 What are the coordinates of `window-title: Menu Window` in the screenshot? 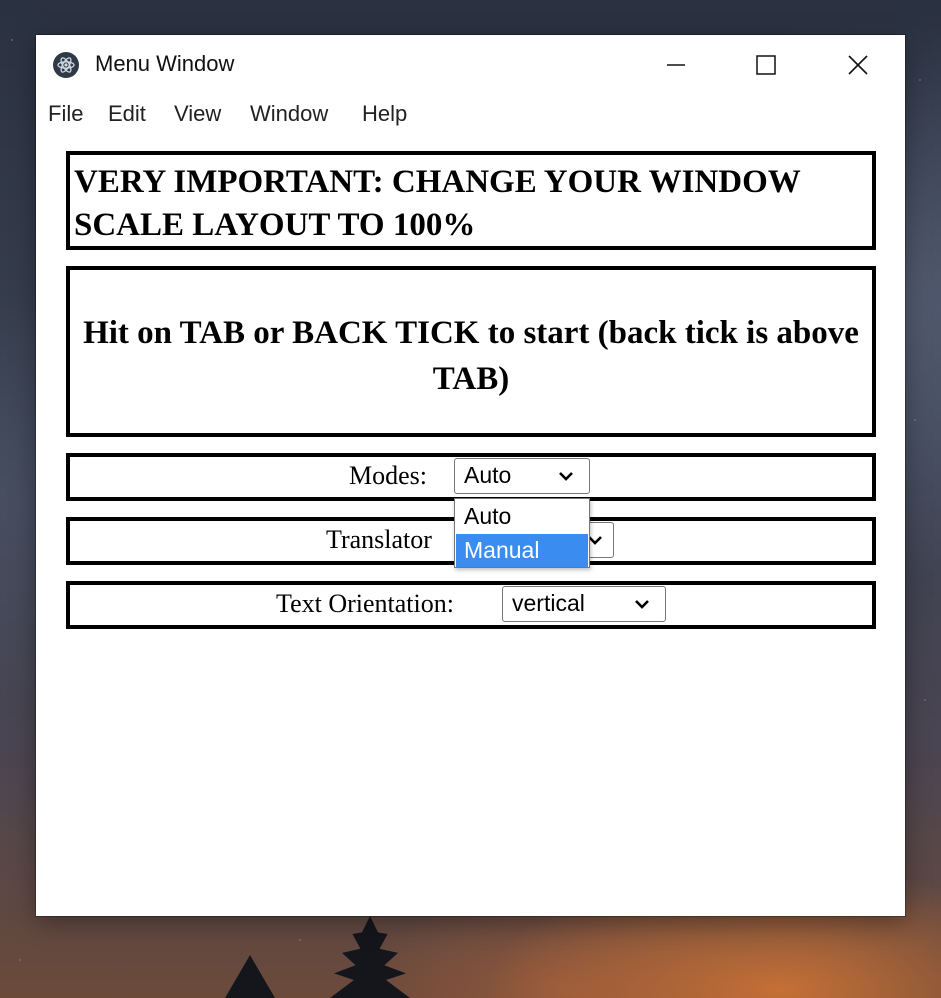 It's located at (165, 63).